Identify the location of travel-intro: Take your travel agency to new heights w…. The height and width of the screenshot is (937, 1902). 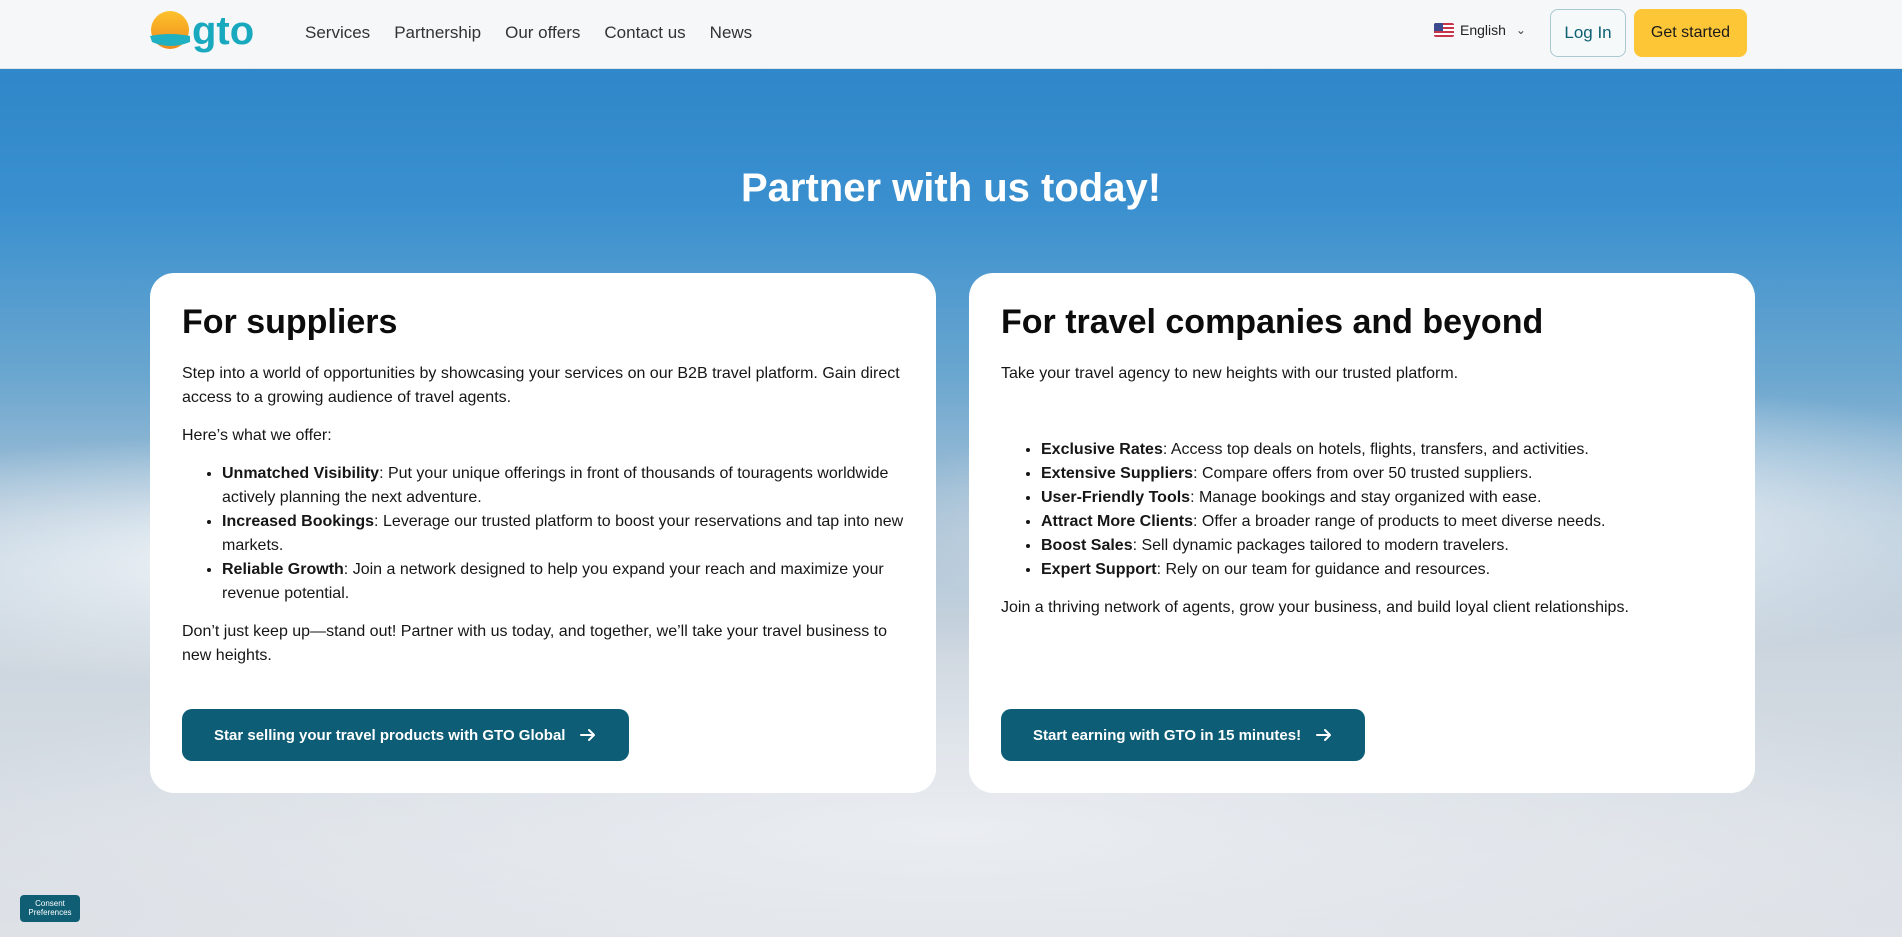
(1230, 373).